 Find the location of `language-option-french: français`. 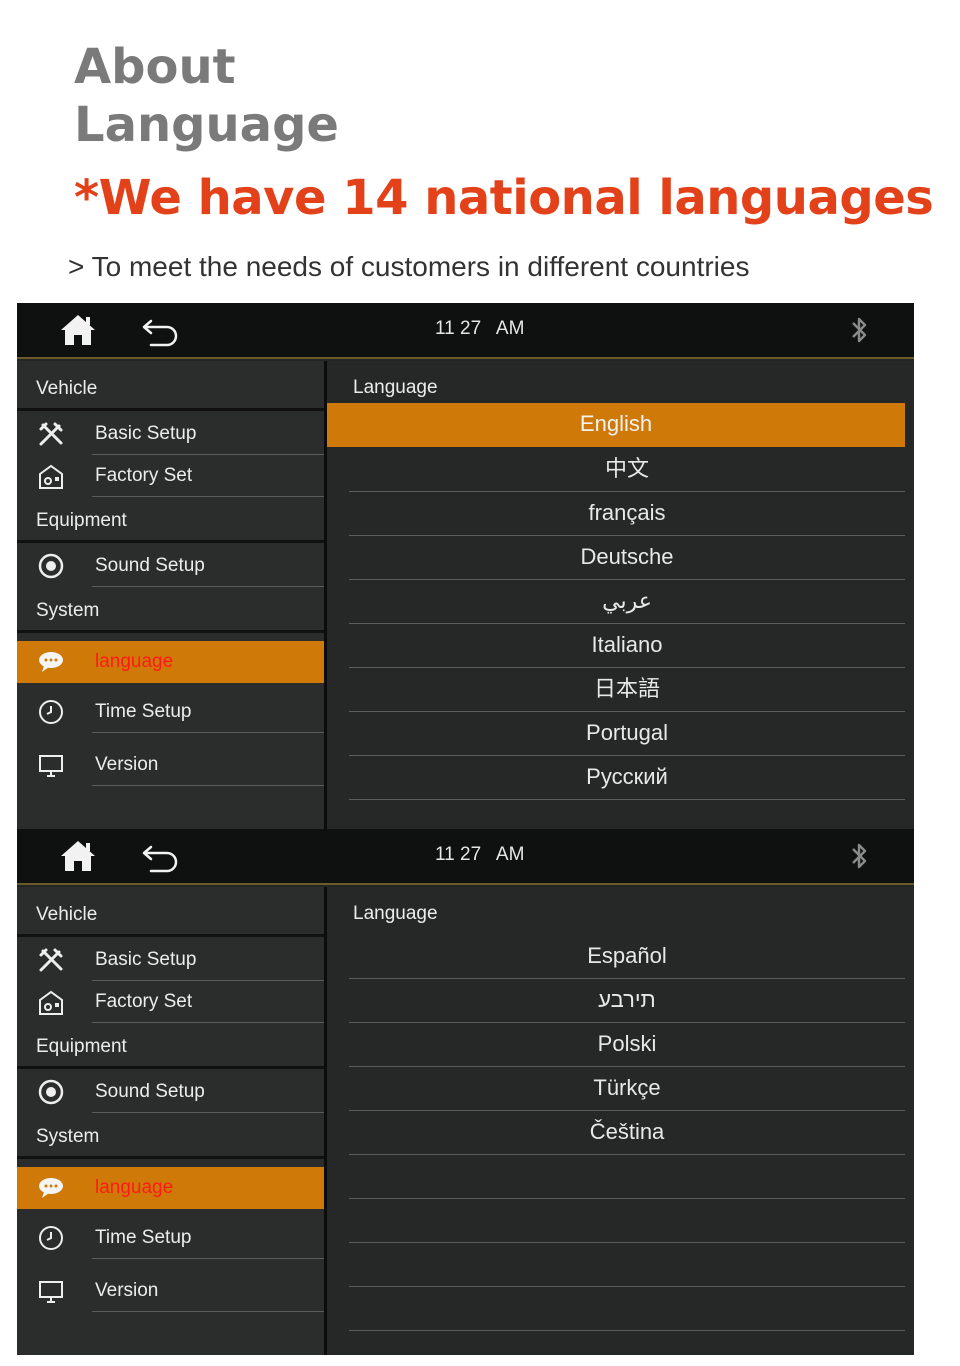

language-option-french: français is located at coordinates (627, 514).